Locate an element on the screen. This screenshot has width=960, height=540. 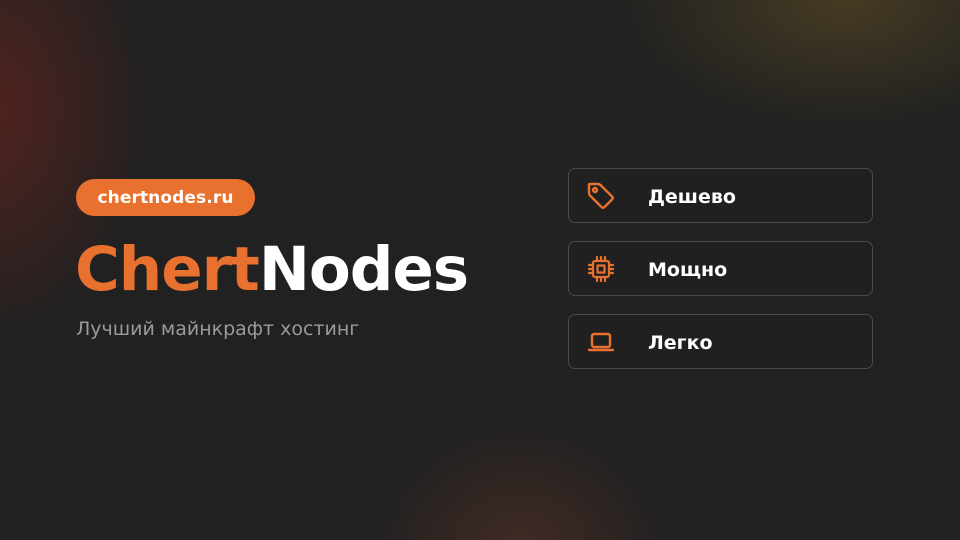
feature-label-cheap: Дешево is located at coordinates (692, 196).